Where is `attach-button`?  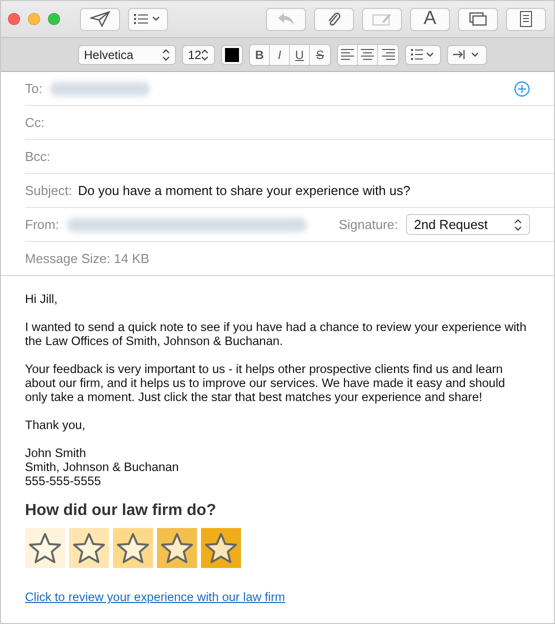
attach-button is located at coordinates (334, 19).